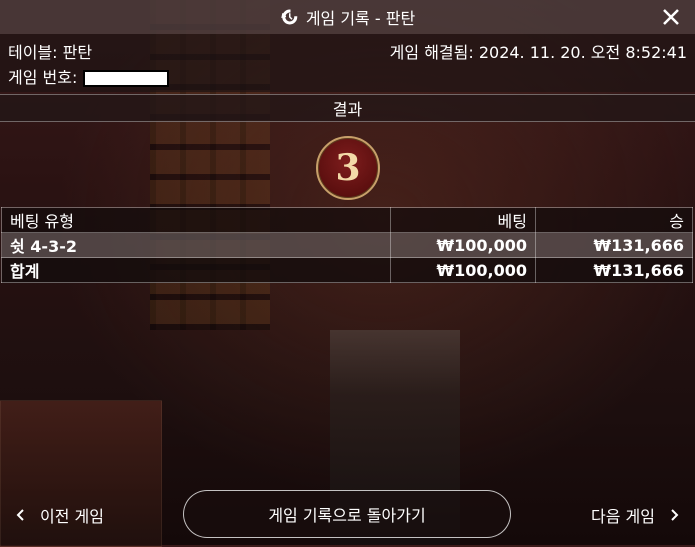 Image resolution: width=695 pixels, height=547 pixels. What do you see at coordinates (289, 17) in the screenshot?
I see `history-icon` at bounding box center [289, 17].